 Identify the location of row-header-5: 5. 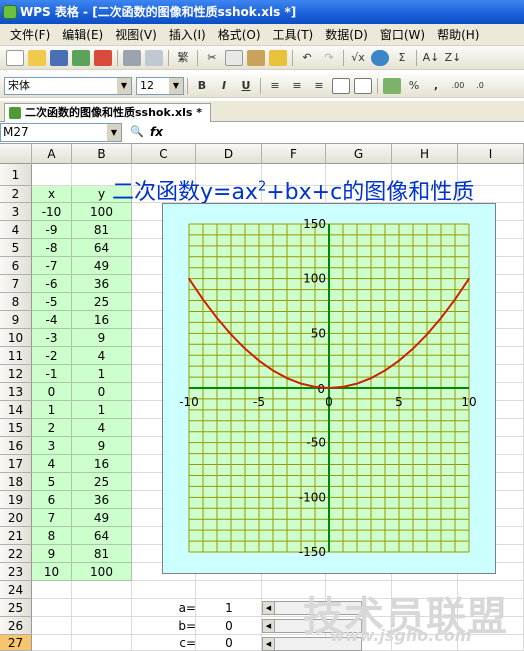
(16, 248).